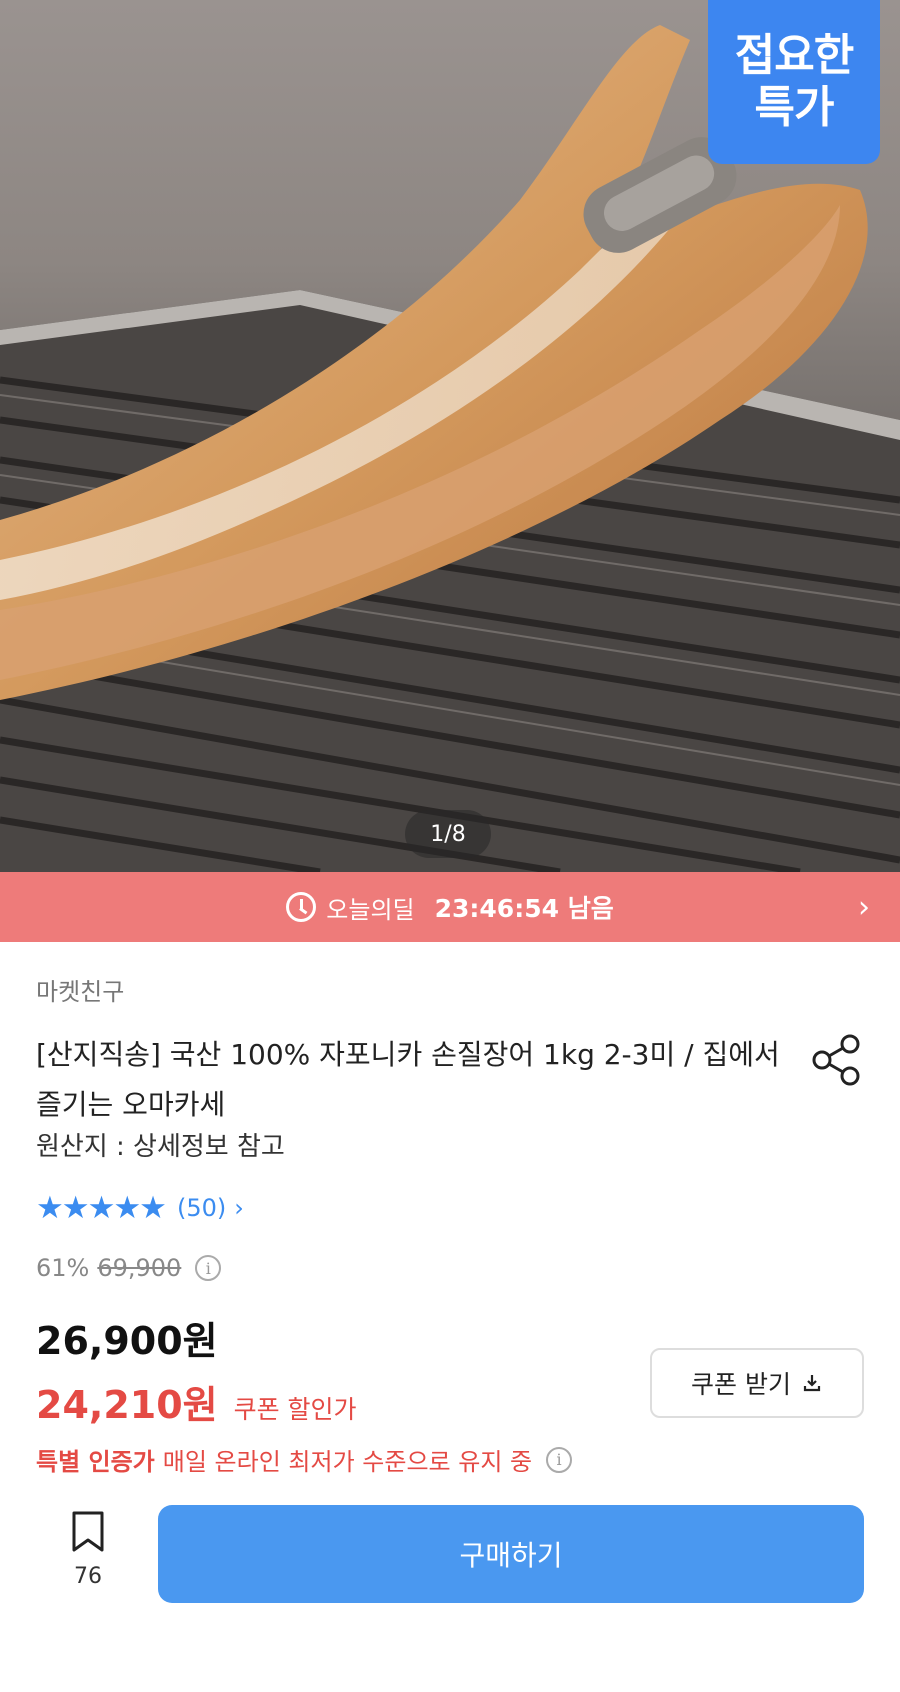 The image size is (900, 1692). I want to click on origin-info: 원산지 : 상세정보 참고, so click(160, 1147).